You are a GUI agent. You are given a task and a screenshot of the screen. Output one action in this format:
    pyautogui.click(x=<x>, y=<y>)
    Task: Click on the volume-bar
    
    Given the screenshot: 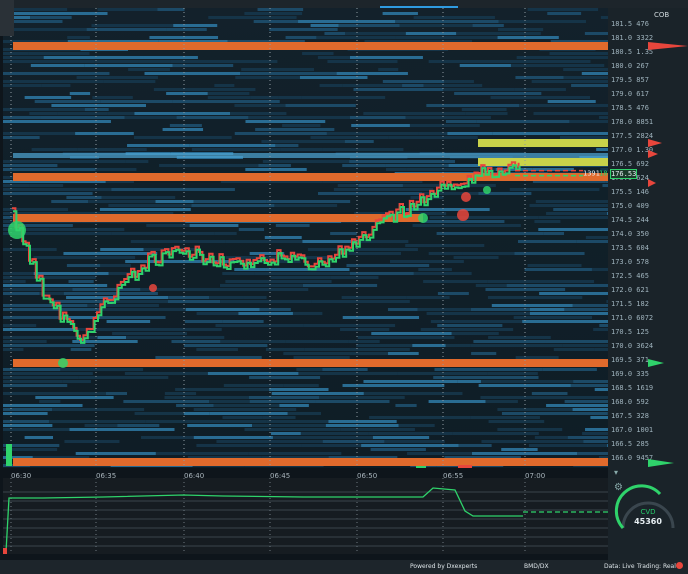 What is the action you would take?
    pyautogui.click(x=465, y=466)
    